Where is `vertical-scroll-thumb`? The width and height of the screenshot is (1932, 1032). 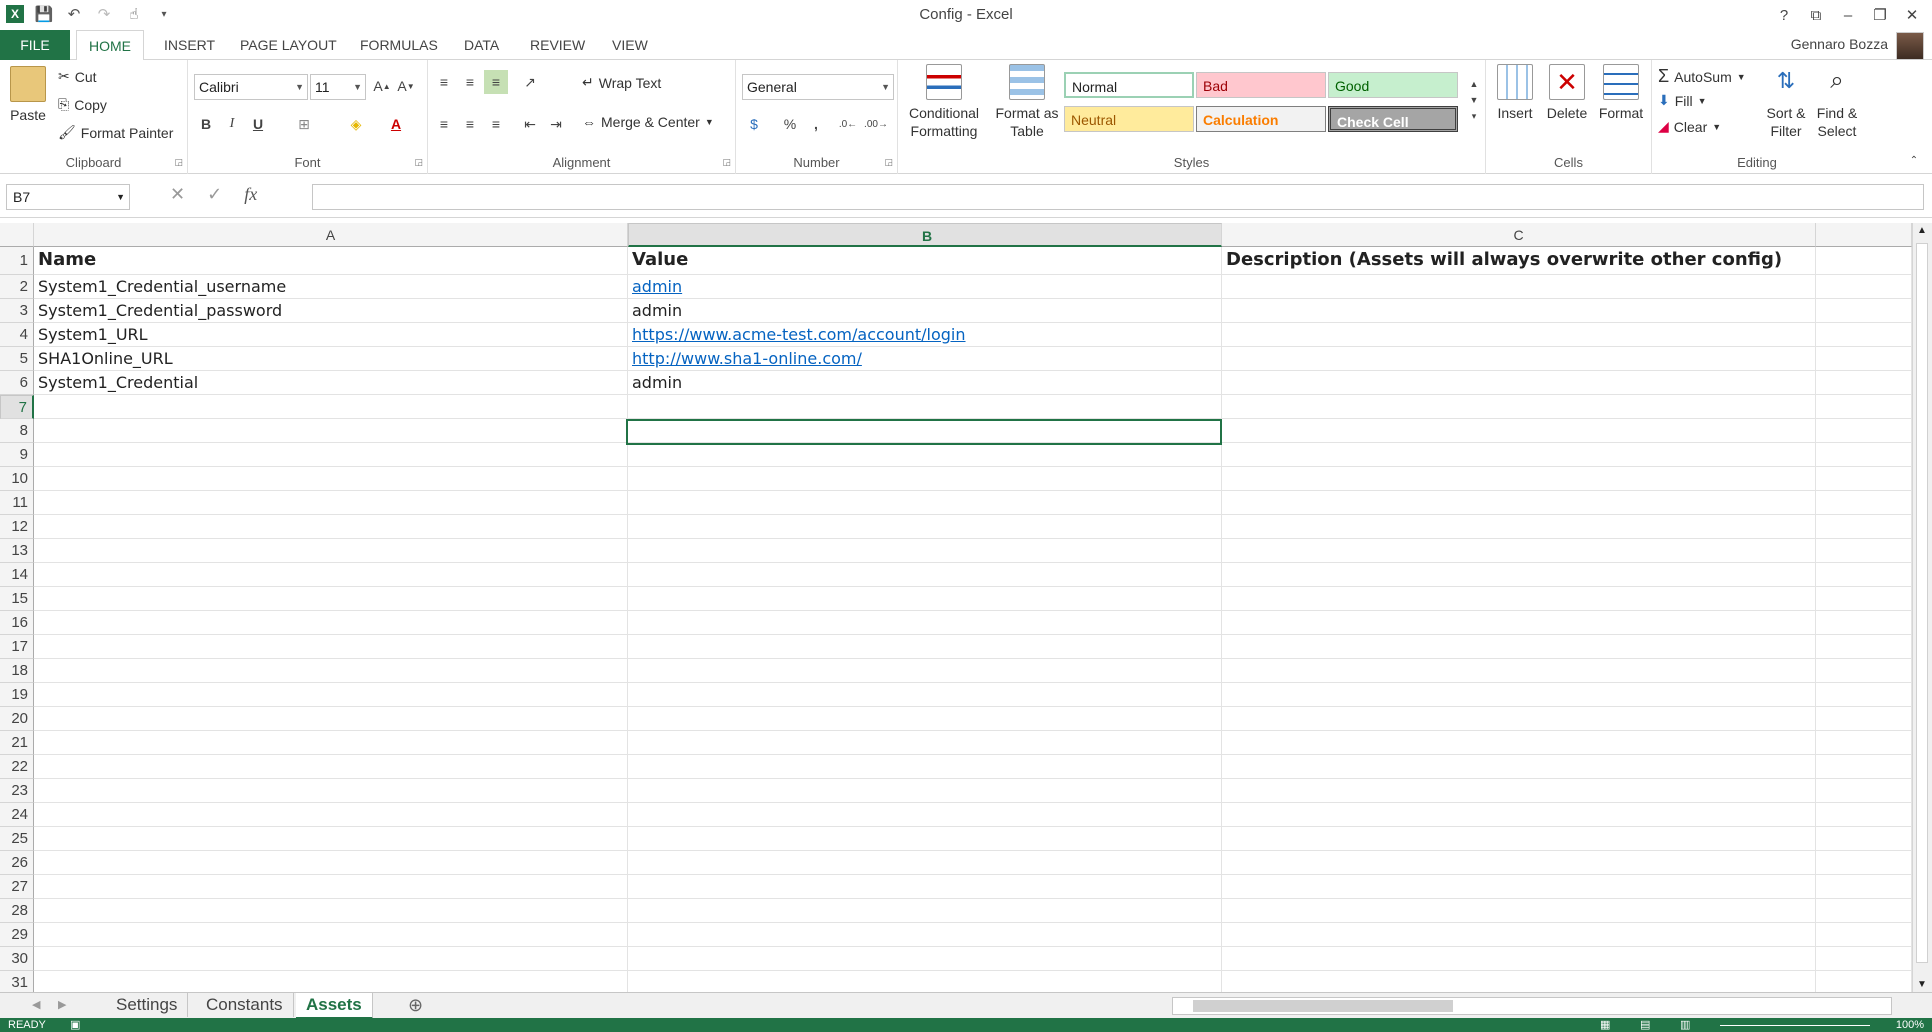
vertical-scroll-thumb is located at coordinates (1922, 603).